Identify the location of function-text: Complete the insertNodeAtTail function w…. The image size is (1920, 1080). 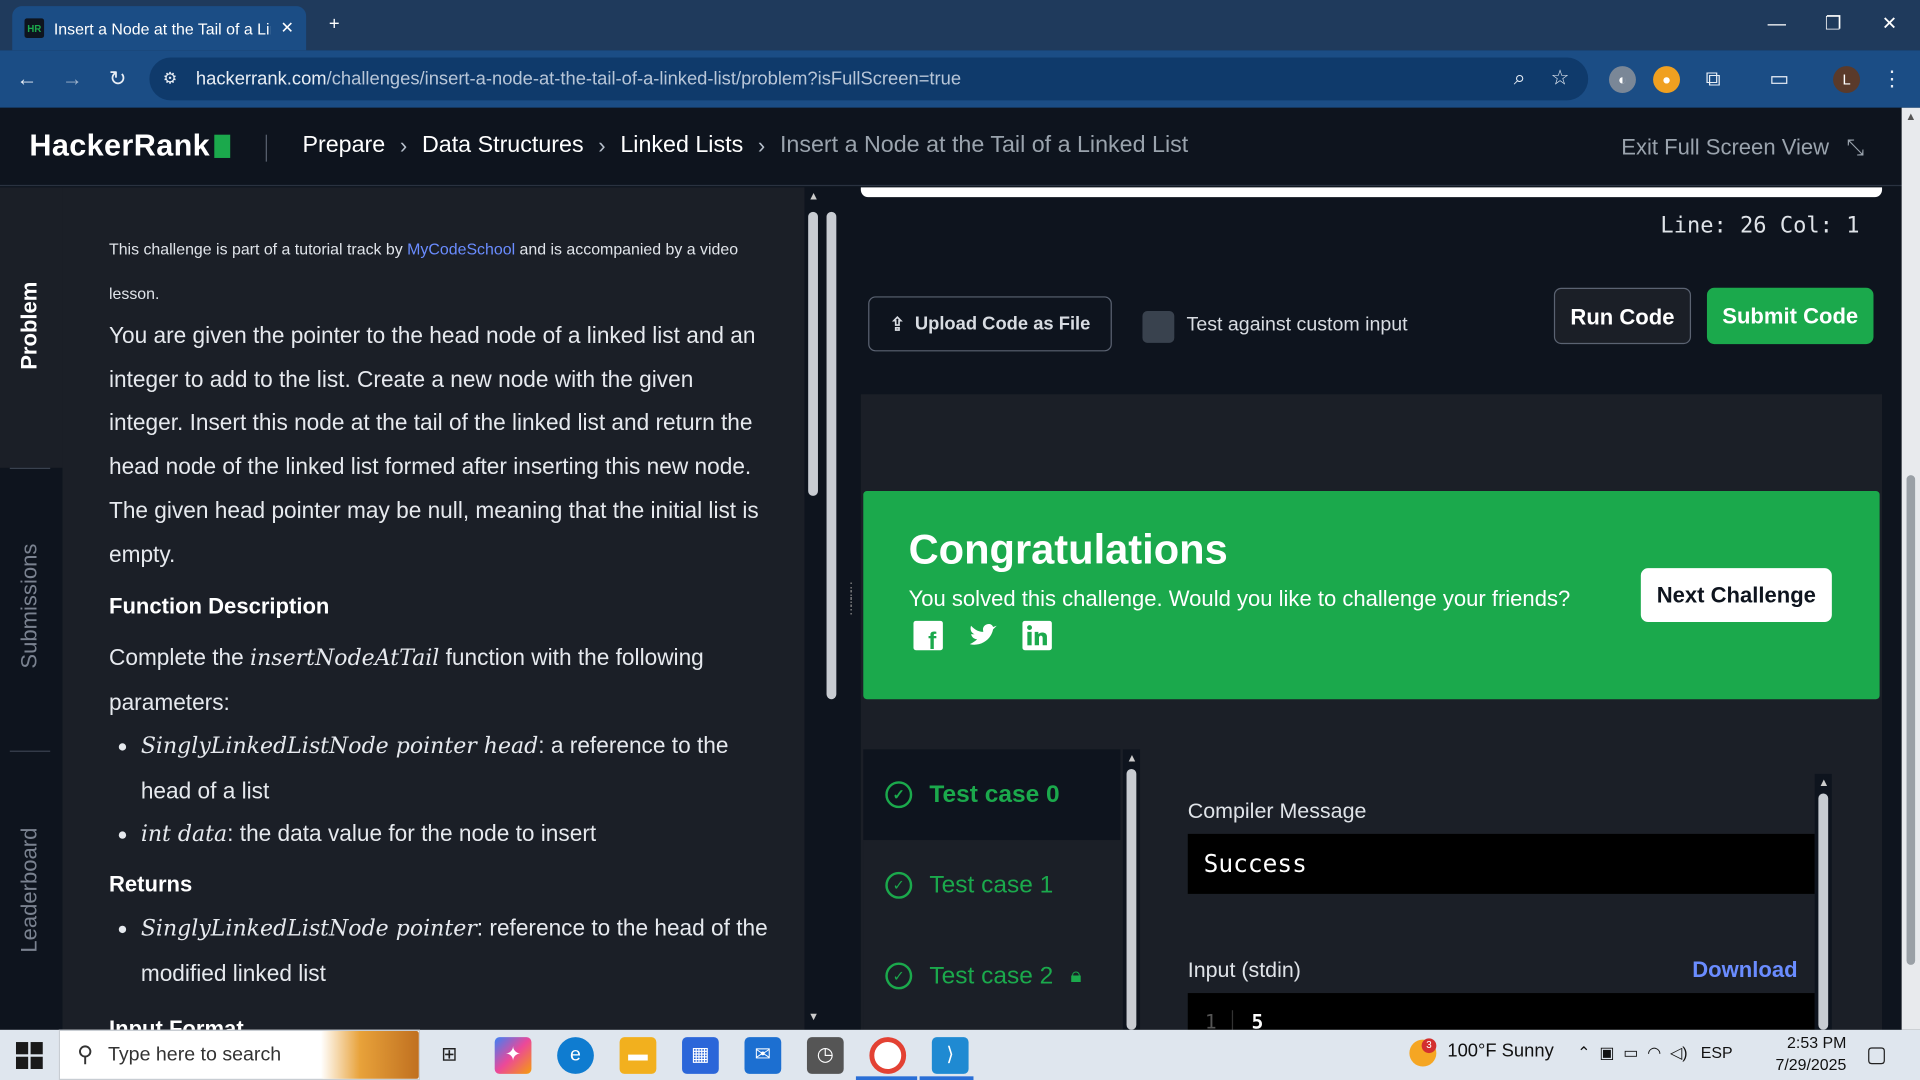
(406, 679).